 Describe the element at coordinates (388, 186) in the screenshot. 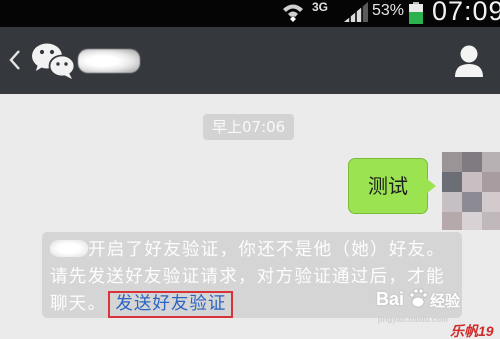

I see `outgoing-message-bubble: 测试` at that location.